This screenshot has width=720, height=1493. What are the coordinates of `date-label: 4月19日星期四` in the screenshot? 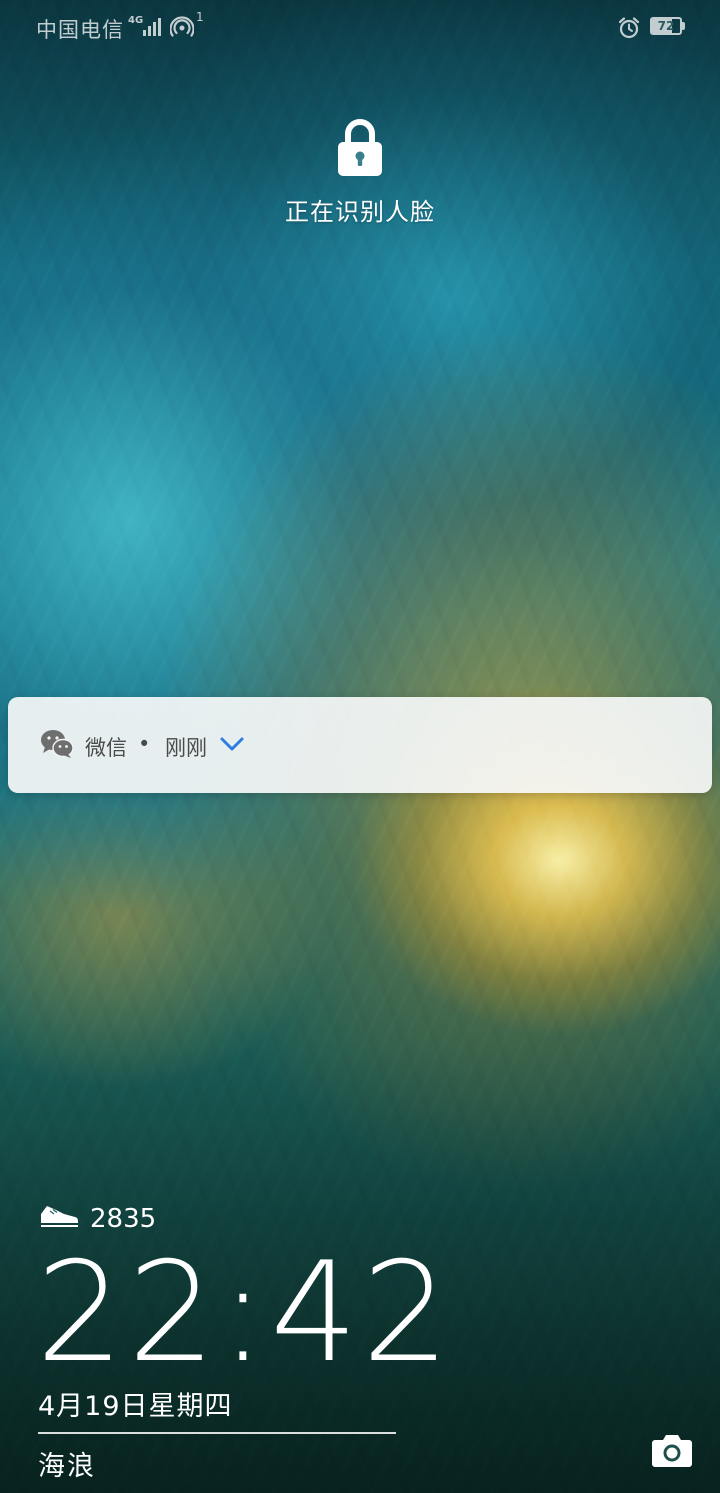 It's located at (135, 1406).